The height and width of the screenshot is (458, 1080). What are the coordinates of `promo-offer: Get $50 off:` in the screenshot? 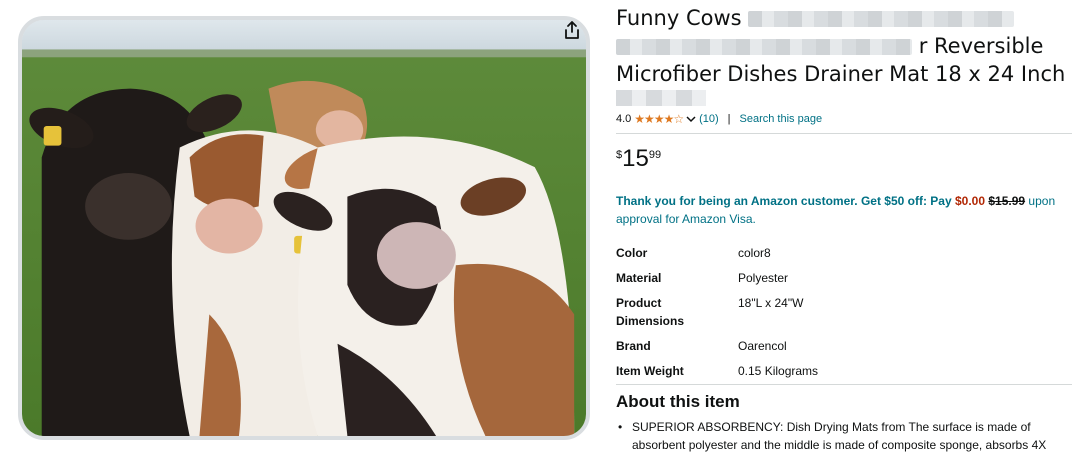 It's located at (894, 201).